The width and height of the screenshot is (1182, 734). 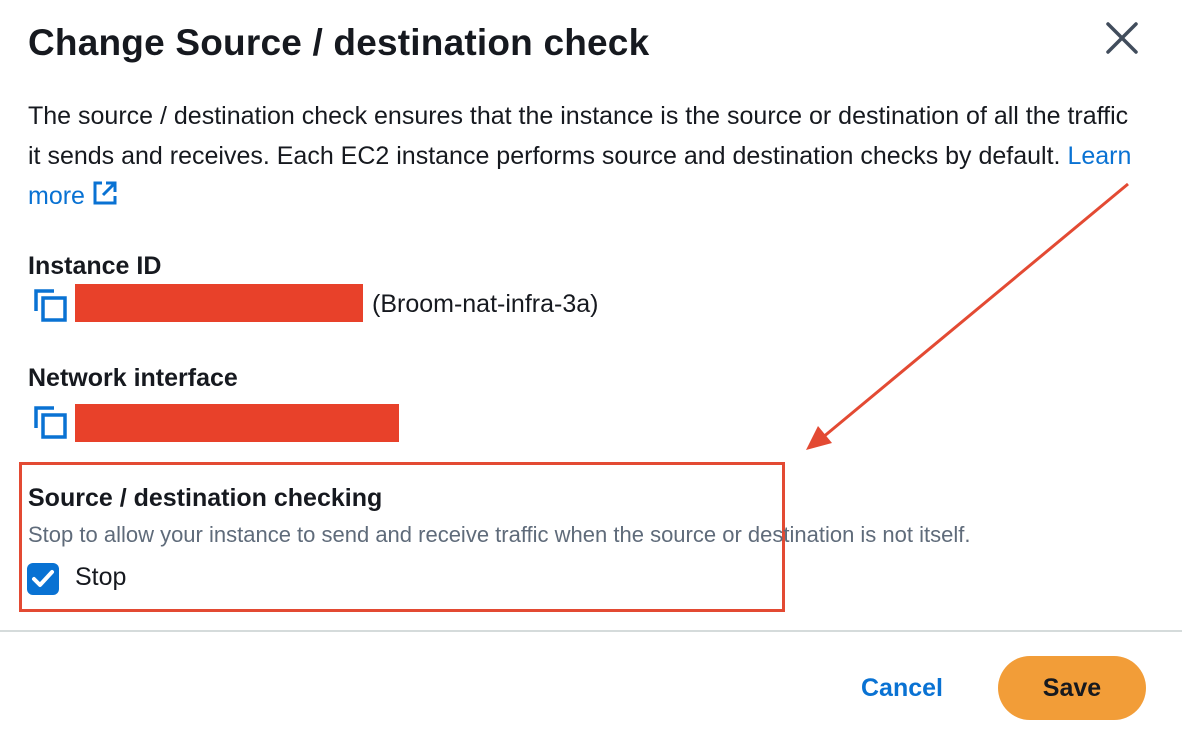 I want to click on redacted-instance-id, so click(x=219, y=303).